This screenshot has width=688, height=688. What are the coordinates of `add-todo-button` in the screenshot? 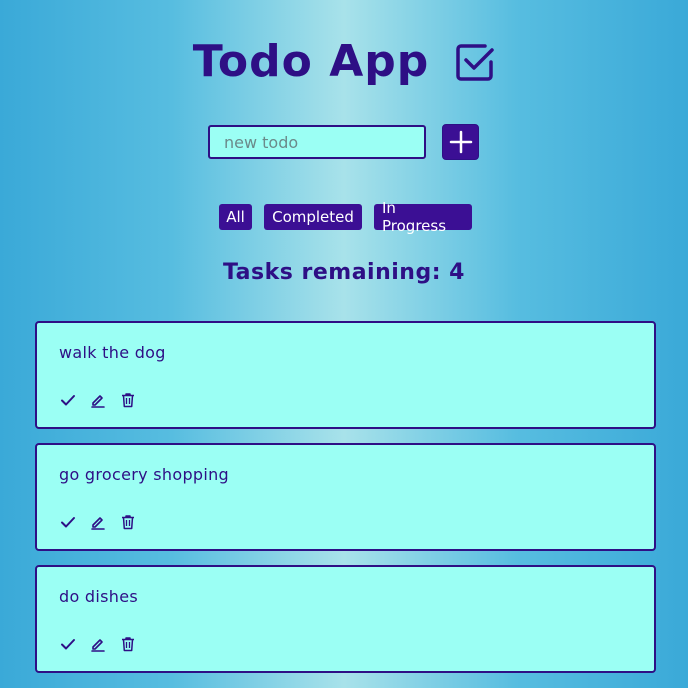 It's located at (460, 142).